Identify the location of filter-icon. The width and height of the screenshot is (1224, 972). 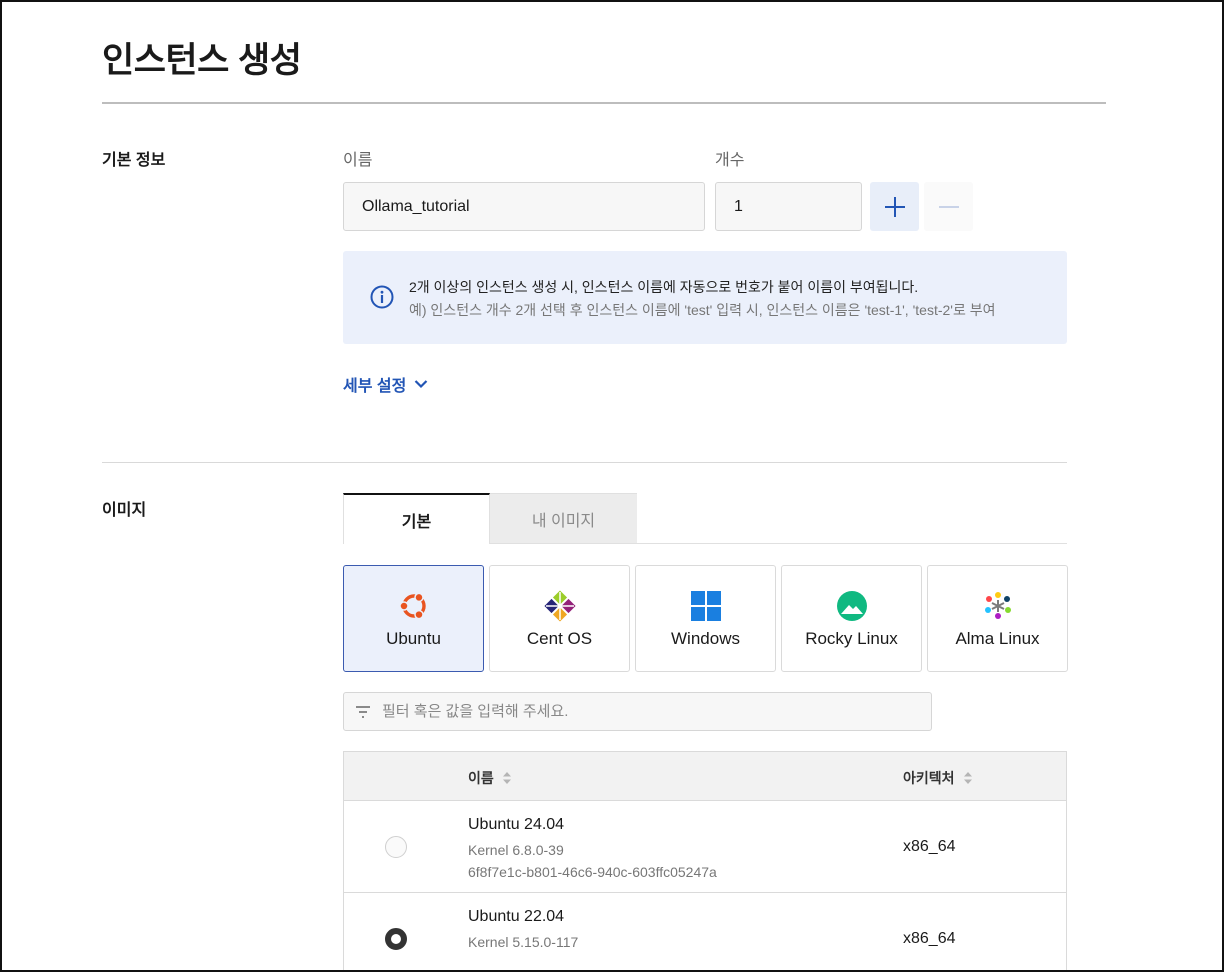
(363, 712).